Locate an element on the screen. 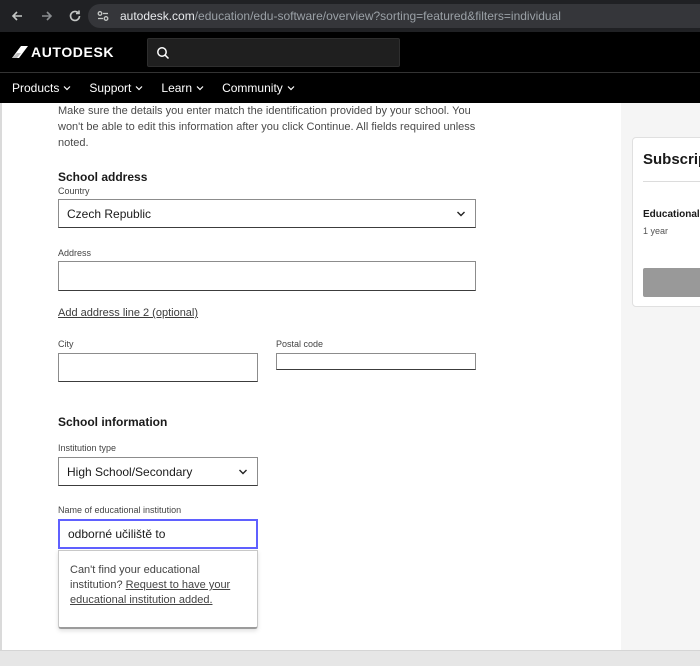  nav-community-label: Community is located at coordinates (252, 88).